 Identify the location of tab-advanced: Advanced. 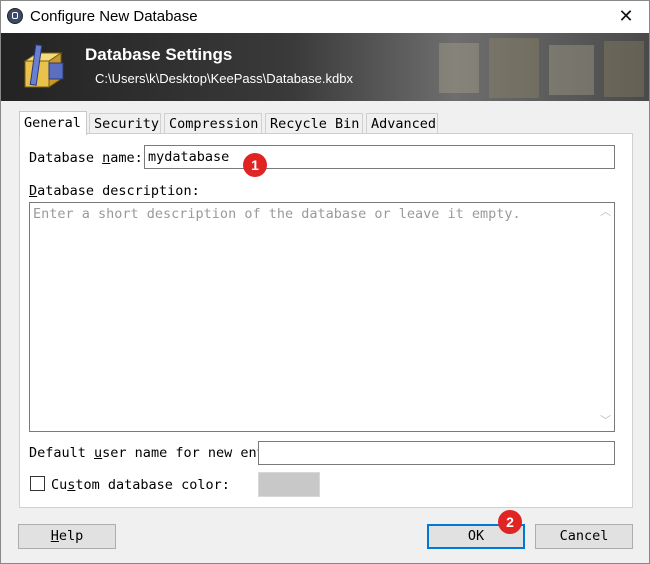
(402, 123).